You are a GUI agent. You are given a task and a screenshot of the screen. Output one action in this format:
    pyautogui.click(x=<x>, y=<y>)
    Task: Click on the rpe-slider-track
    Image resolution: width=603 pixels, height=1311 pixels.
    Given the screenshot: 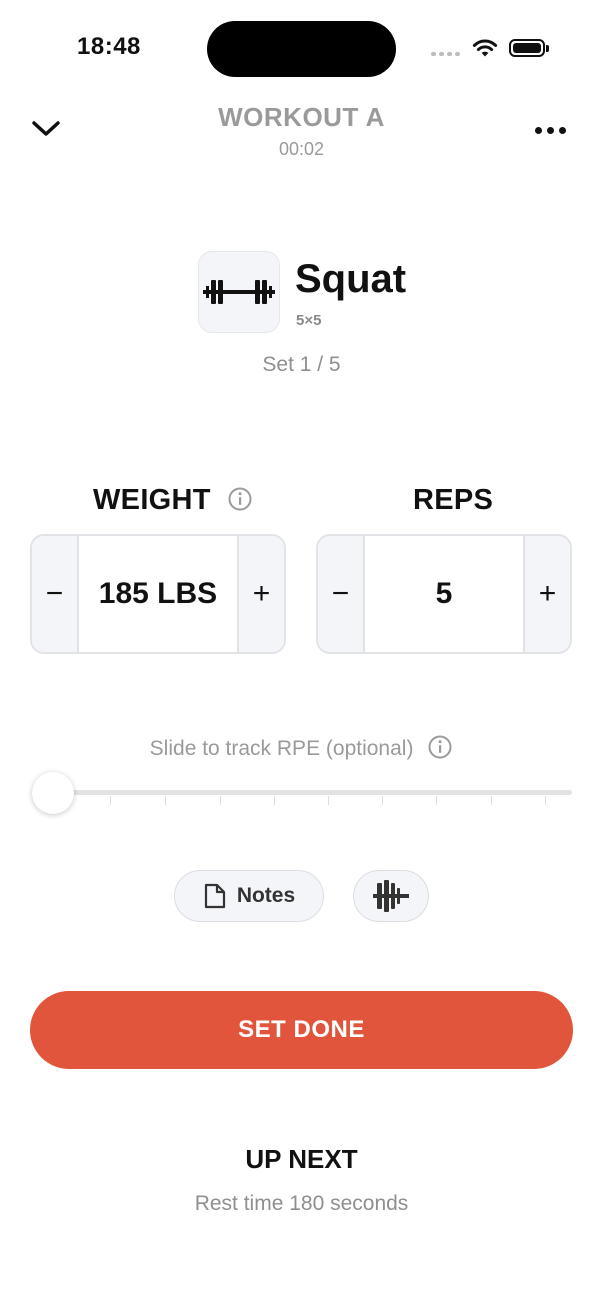 What is the action you would take?
    pyautogui.click(x=307, y=792)
    